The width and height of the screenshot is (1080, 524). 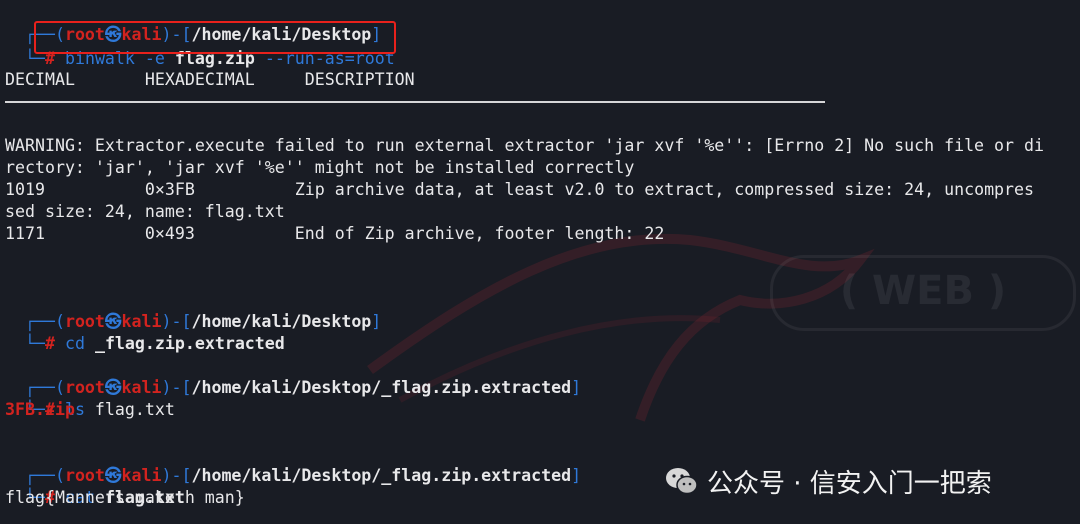 What do you see at coordinates (90, 410) in the screenshot?
I see `ls-output: 3FB.zip flag.txt` at bounding box center [90, 410].